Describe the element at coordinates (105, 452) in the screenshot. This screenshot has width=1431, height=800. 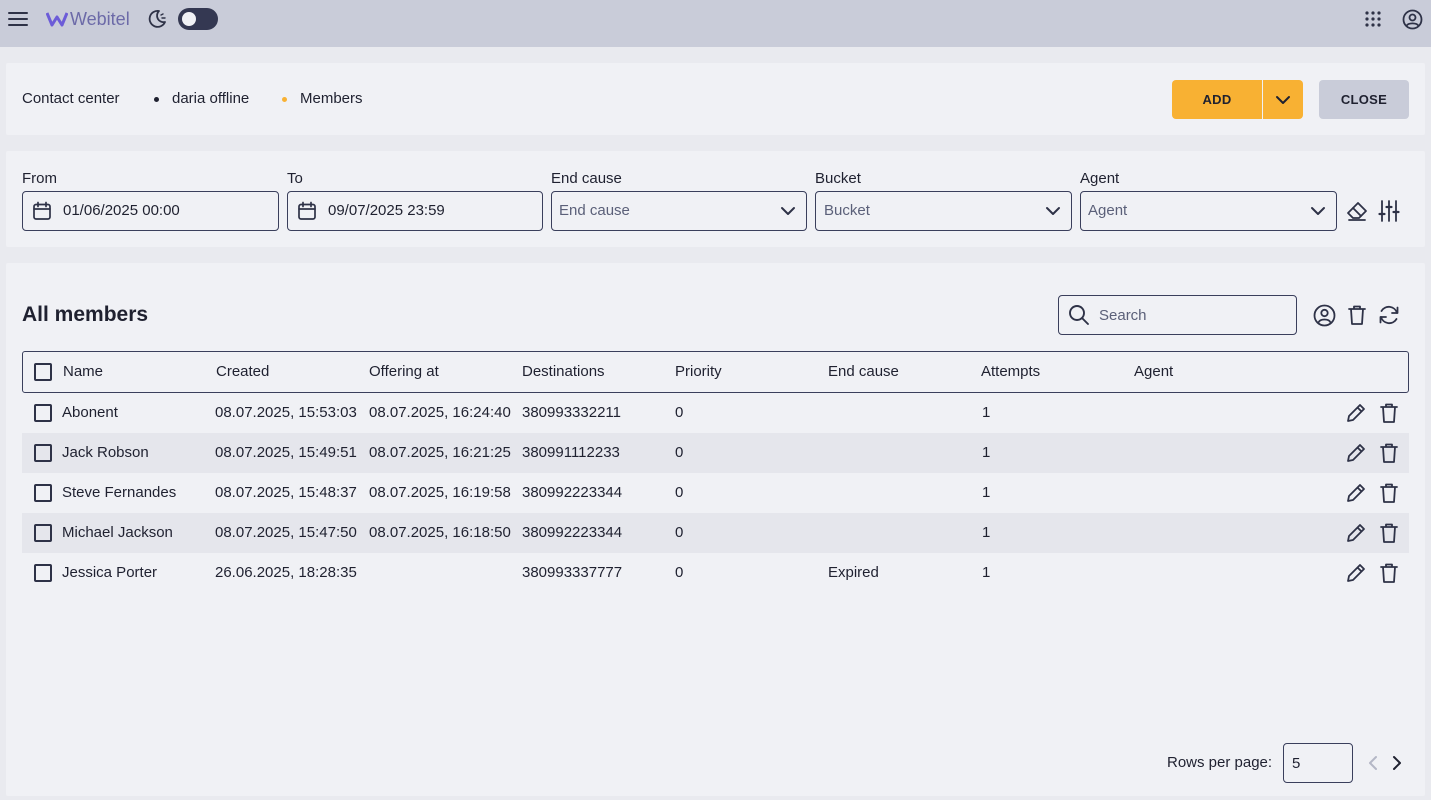
I see `cell-name: Jack Robson` at that location.